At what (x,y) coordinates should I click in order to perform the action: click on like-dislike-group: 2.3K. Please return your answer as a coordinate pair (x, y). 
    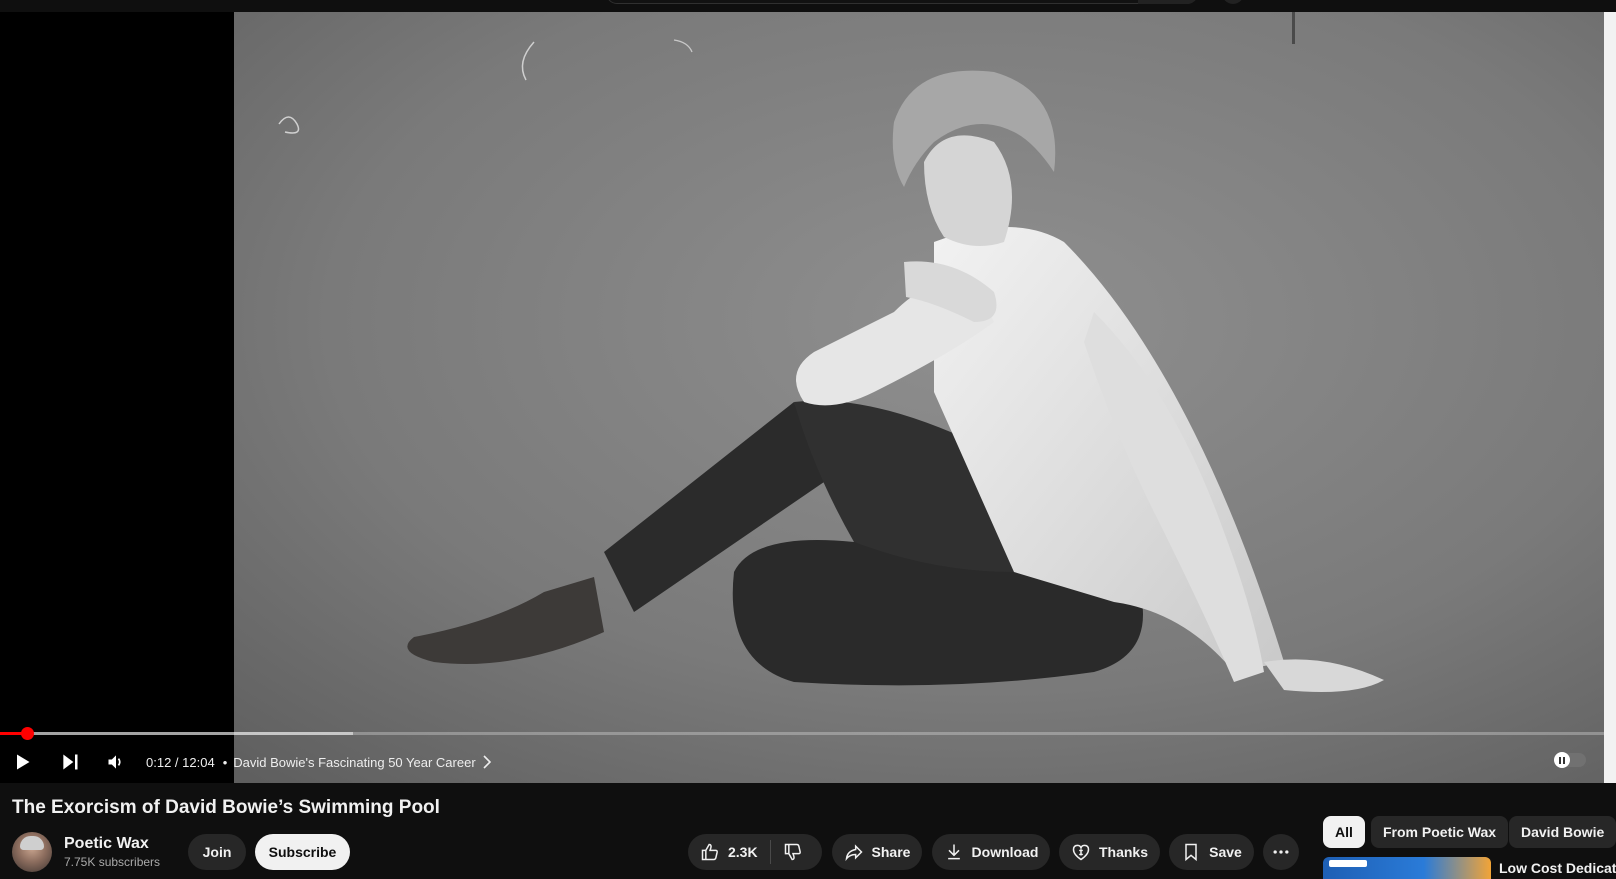
    Looking at the image, I should click on (755, 852).